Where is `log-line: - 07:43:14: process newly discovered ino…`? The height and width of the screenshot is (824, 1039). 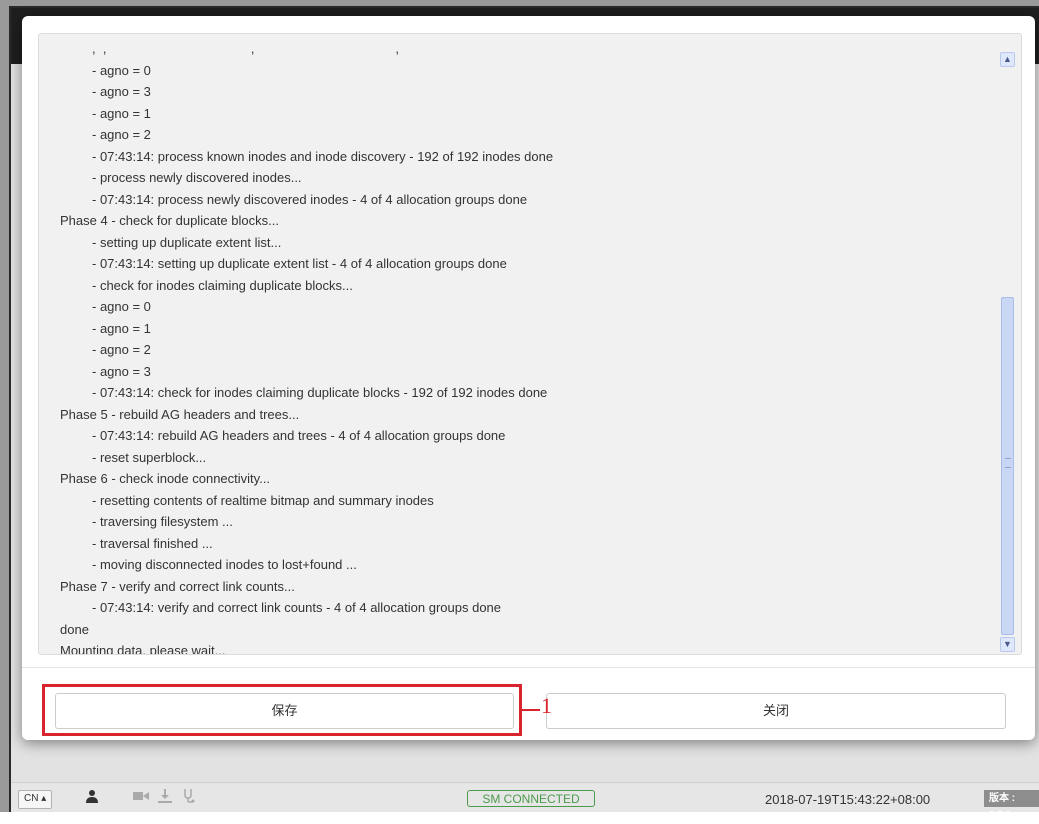 log-line: - 07:43:14: process newly discovered ino… is located at coordinates (310, 199).